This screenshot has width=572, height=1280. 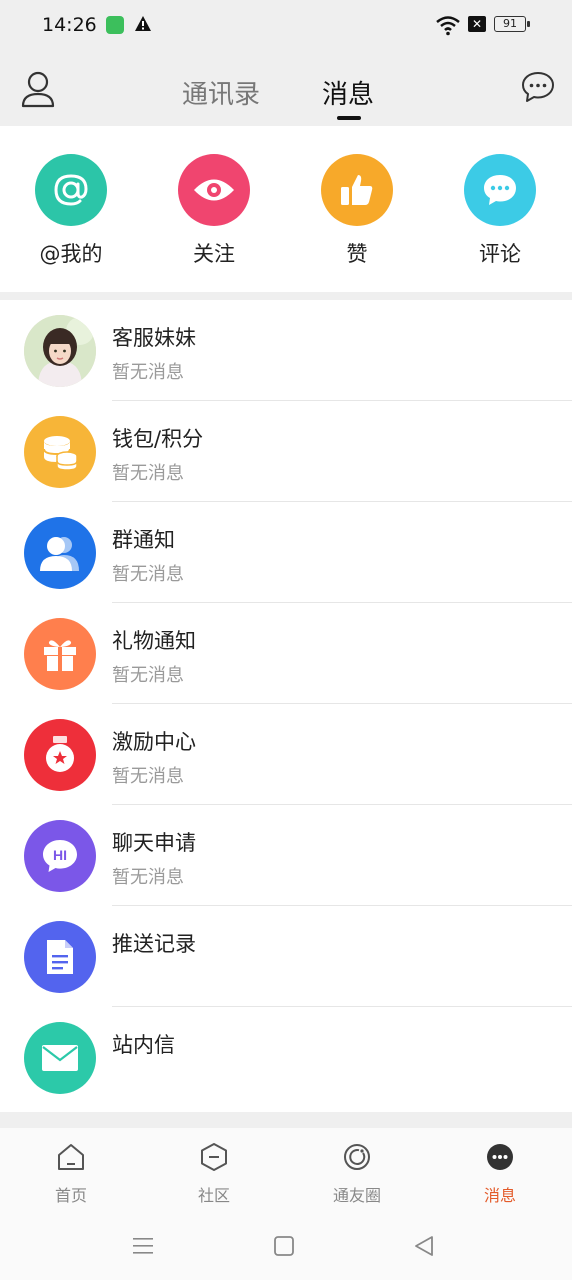 What do you see at coordinates (60, 1058) in the screenshot?
I see `mail-icon` at bounding box center [60, 1058].